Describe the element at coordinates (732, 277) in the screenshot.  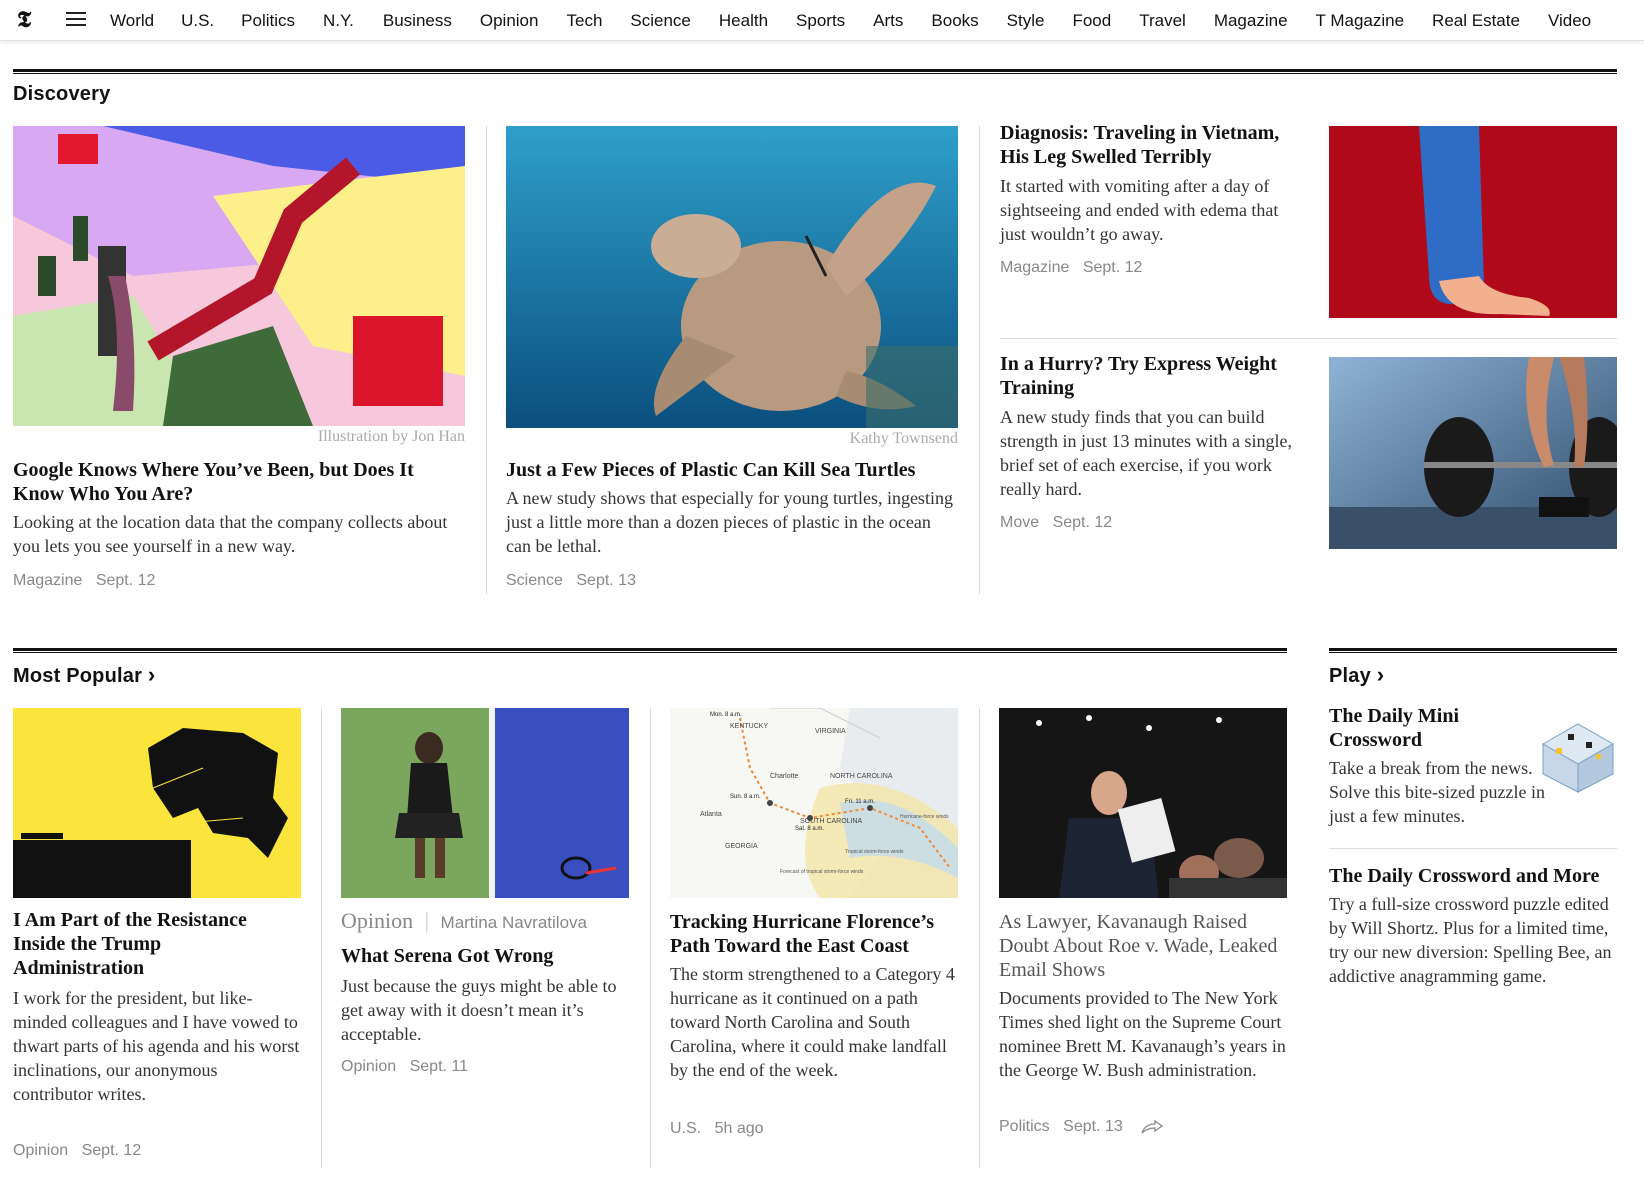
I see `sea-turtle-photo` at that location.